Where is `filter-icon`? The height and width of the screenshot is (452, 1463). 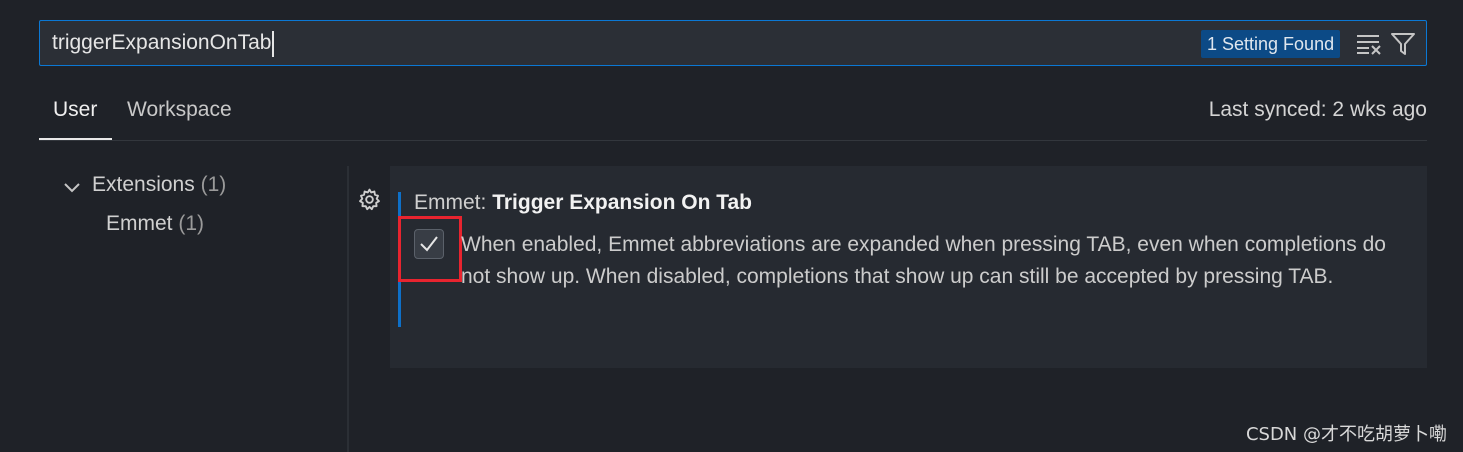
filter-icon is located at coordinates (1403, 44).